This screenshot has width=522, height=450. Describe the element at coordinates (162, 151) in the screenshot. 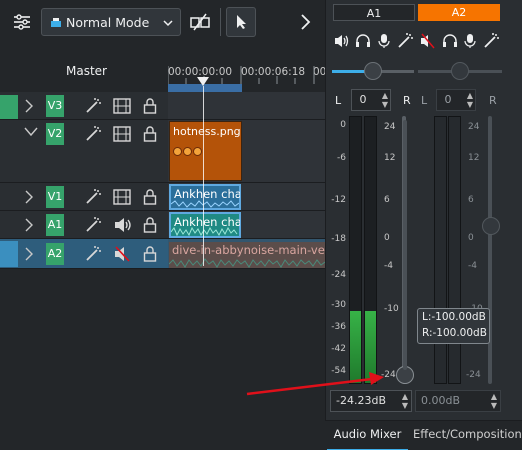

I see `track-v2: V2` at that location.